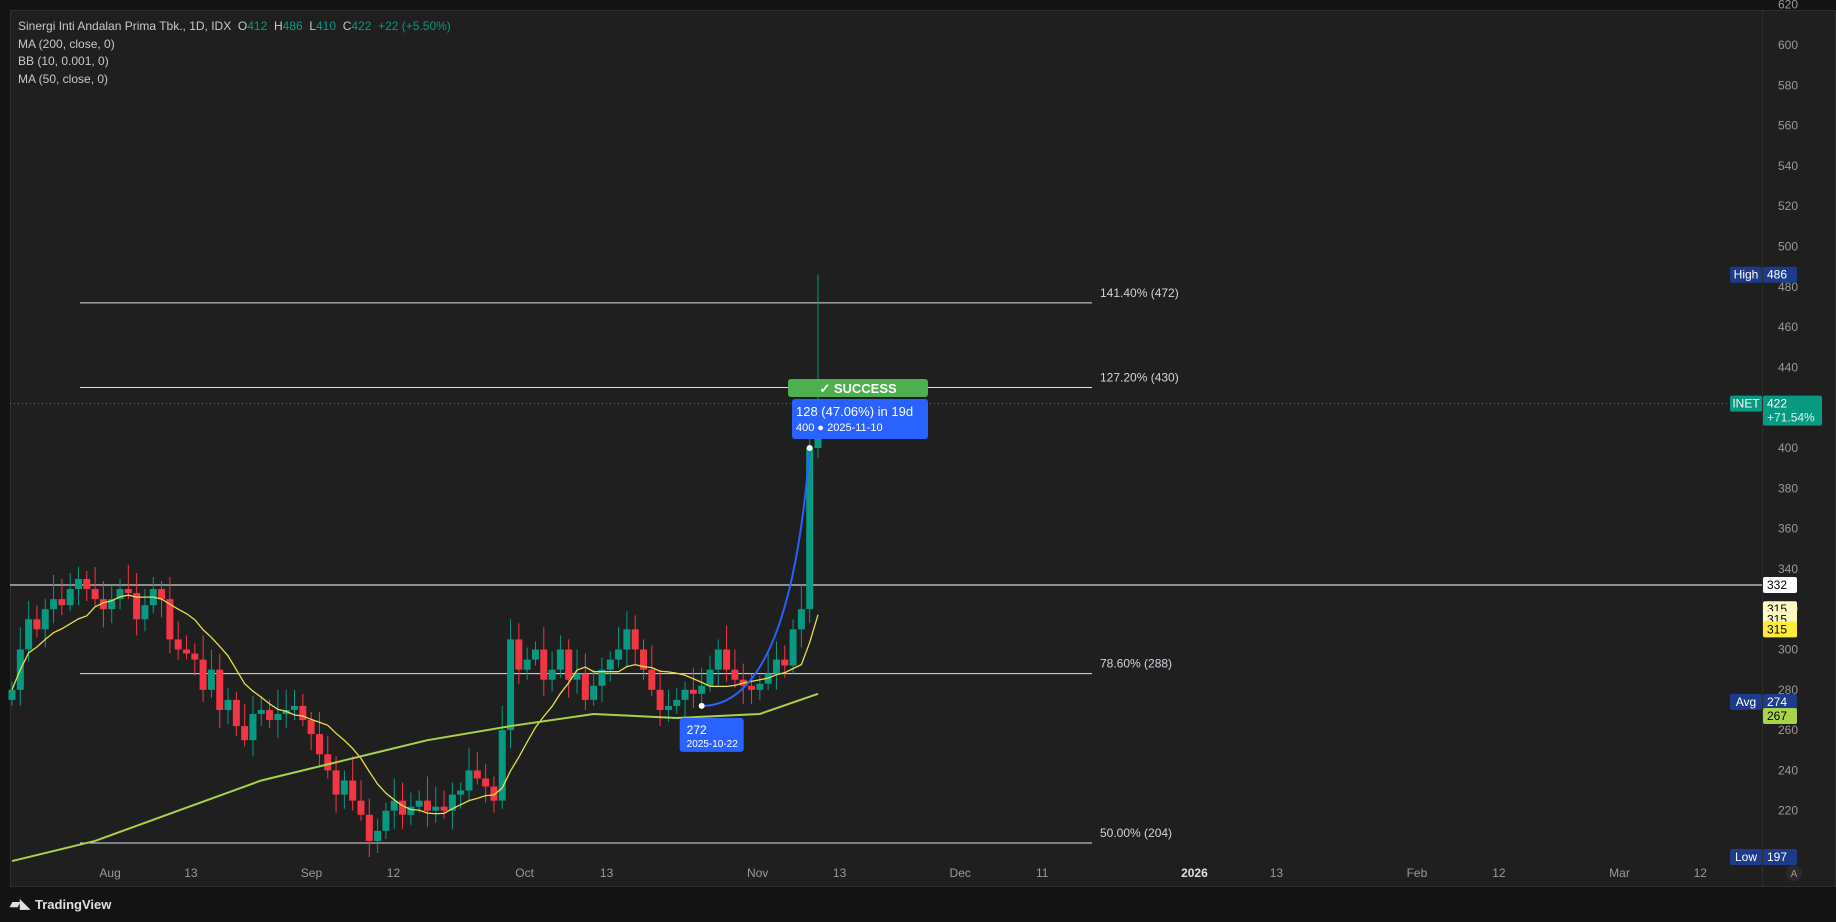 Image resolution: width=1836 pixels, height=922 pixels. Describe the element at coordinates (960, 873) in the screenshot. I see `time-tick-label: Dec` at that location.